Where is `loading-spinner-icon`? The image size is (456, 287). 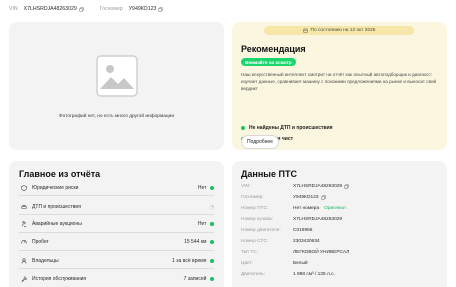
loading-spinner-icon is located at coordinates (211, 207).